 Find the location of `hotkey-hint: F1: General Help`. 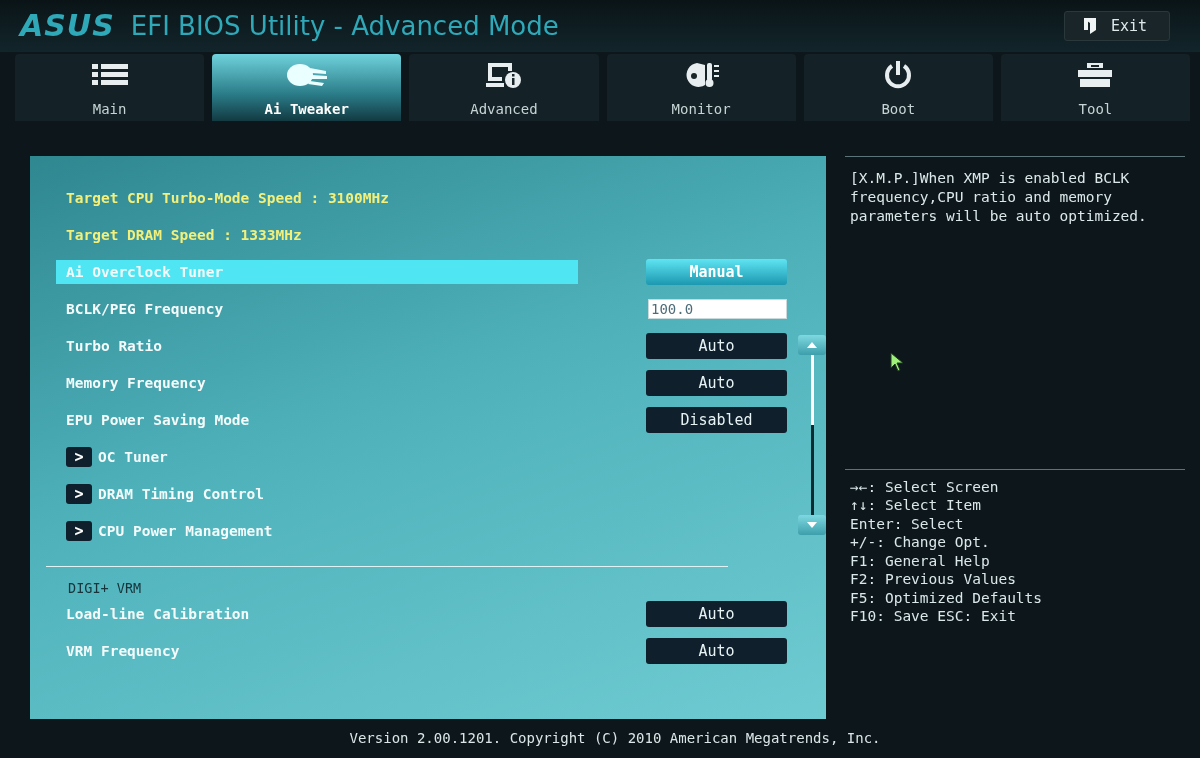

hotkey-hint: F1: General Help is located at coordinates (920, 560).